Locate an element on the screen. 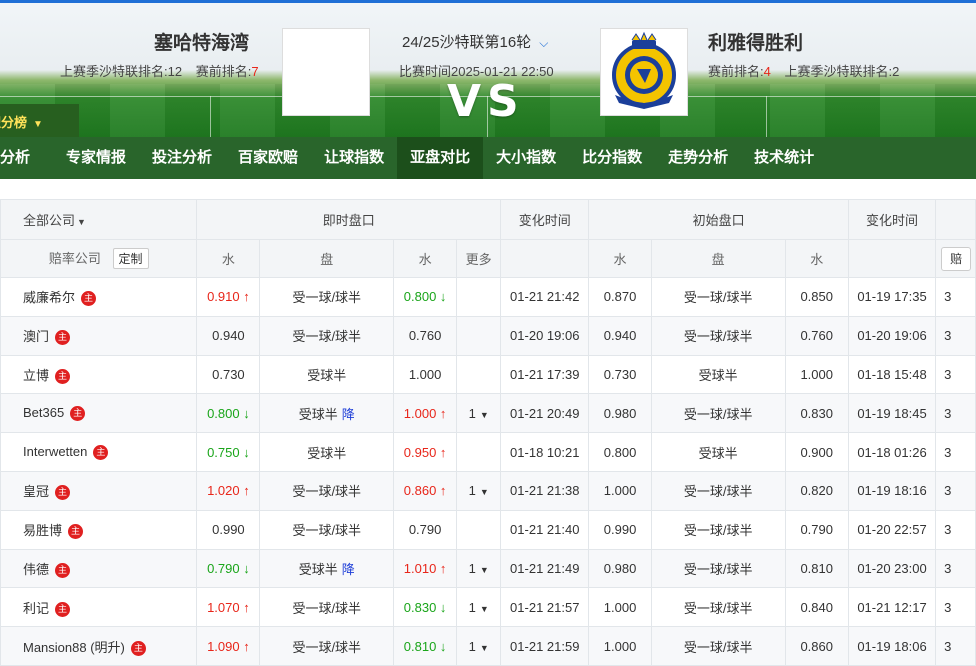 The image size is (976, 666). company-cell: Mansion88 (明升) 主 is located at coordinates (99, 646).